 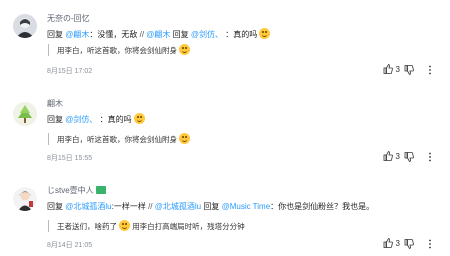 What do you see at coordinates (146, 226) in the screenshot?
I see `quoted-comment: 王者送们，啥药了 用李白打高端局时听，残塔分分钟` at bounding box center [146, 226].